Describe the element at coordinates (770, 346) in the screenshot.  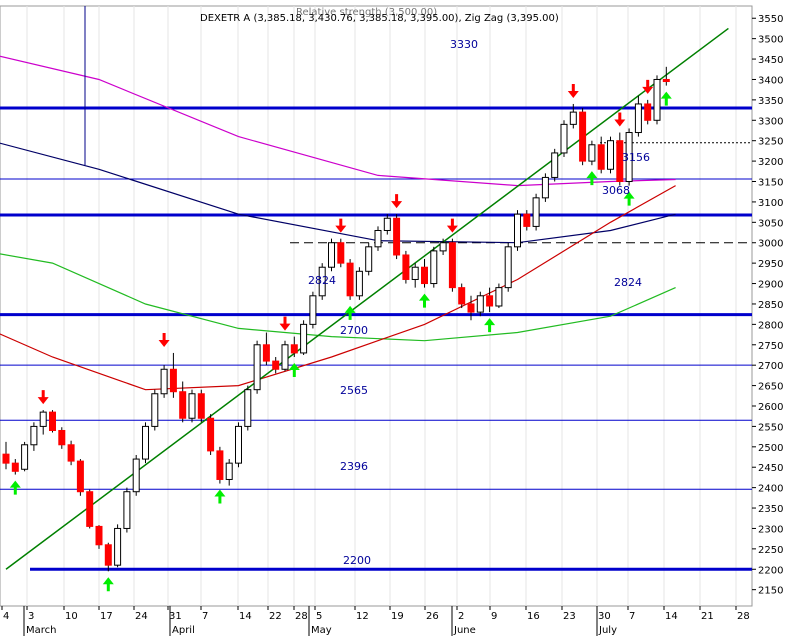
I see `y-tick-label: 2750` at that location.